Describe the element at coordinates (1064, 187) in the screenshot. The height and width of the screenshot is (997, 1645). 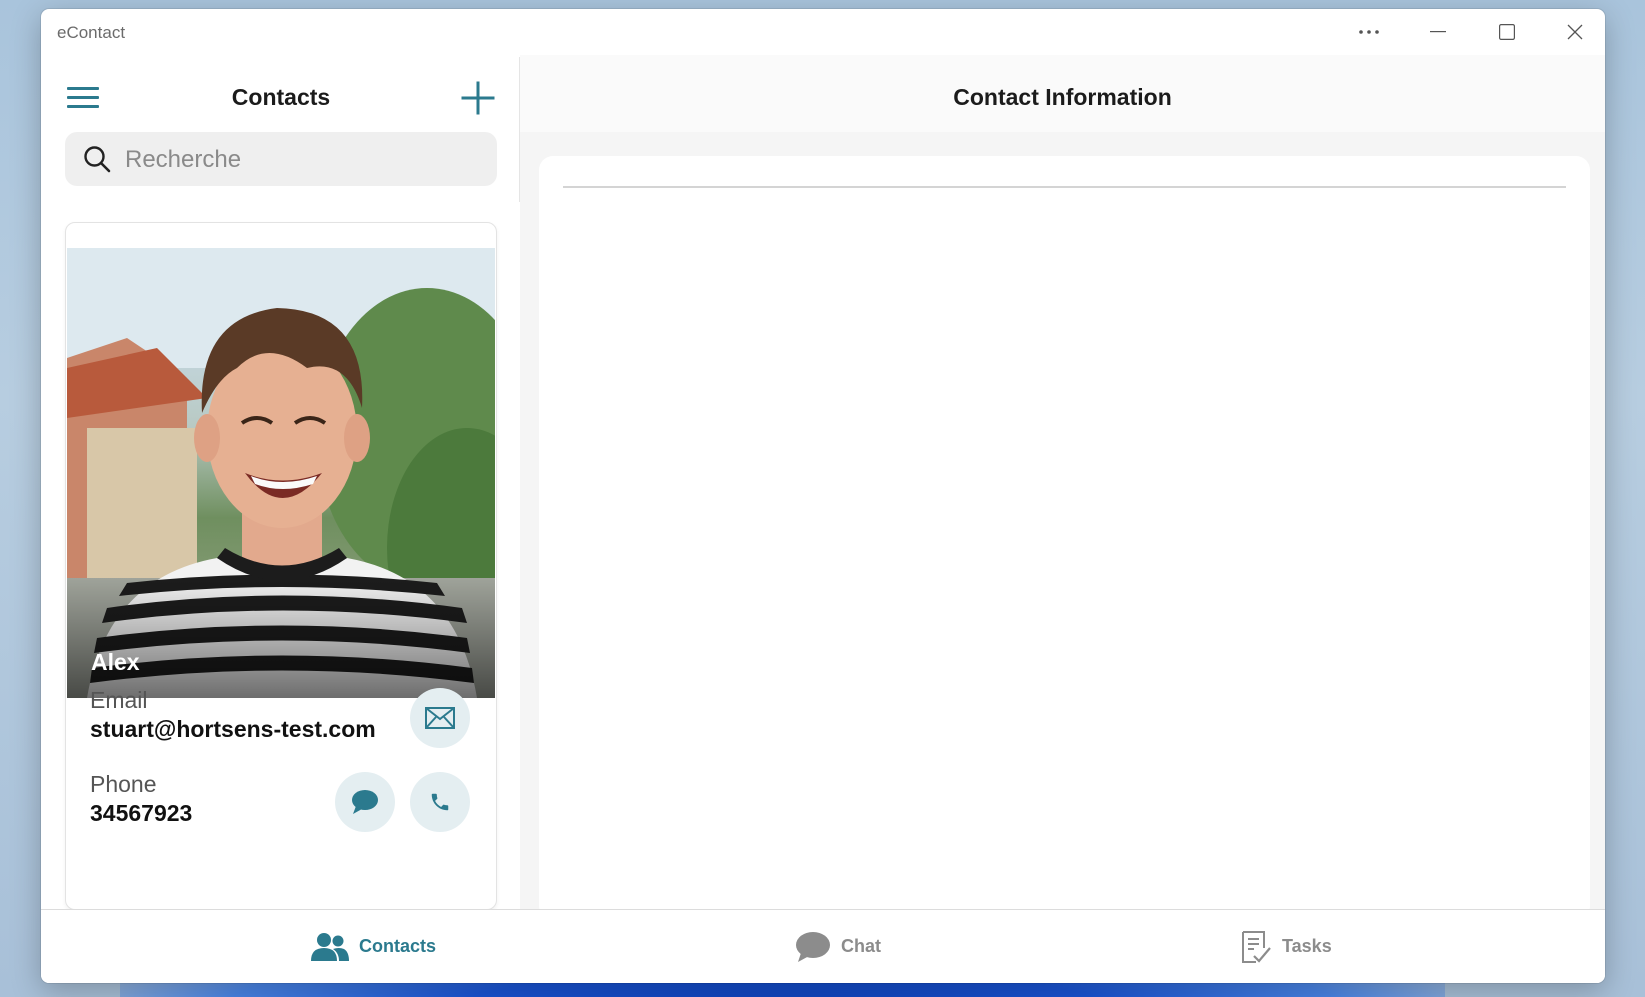
I see `info-divider` at that location.